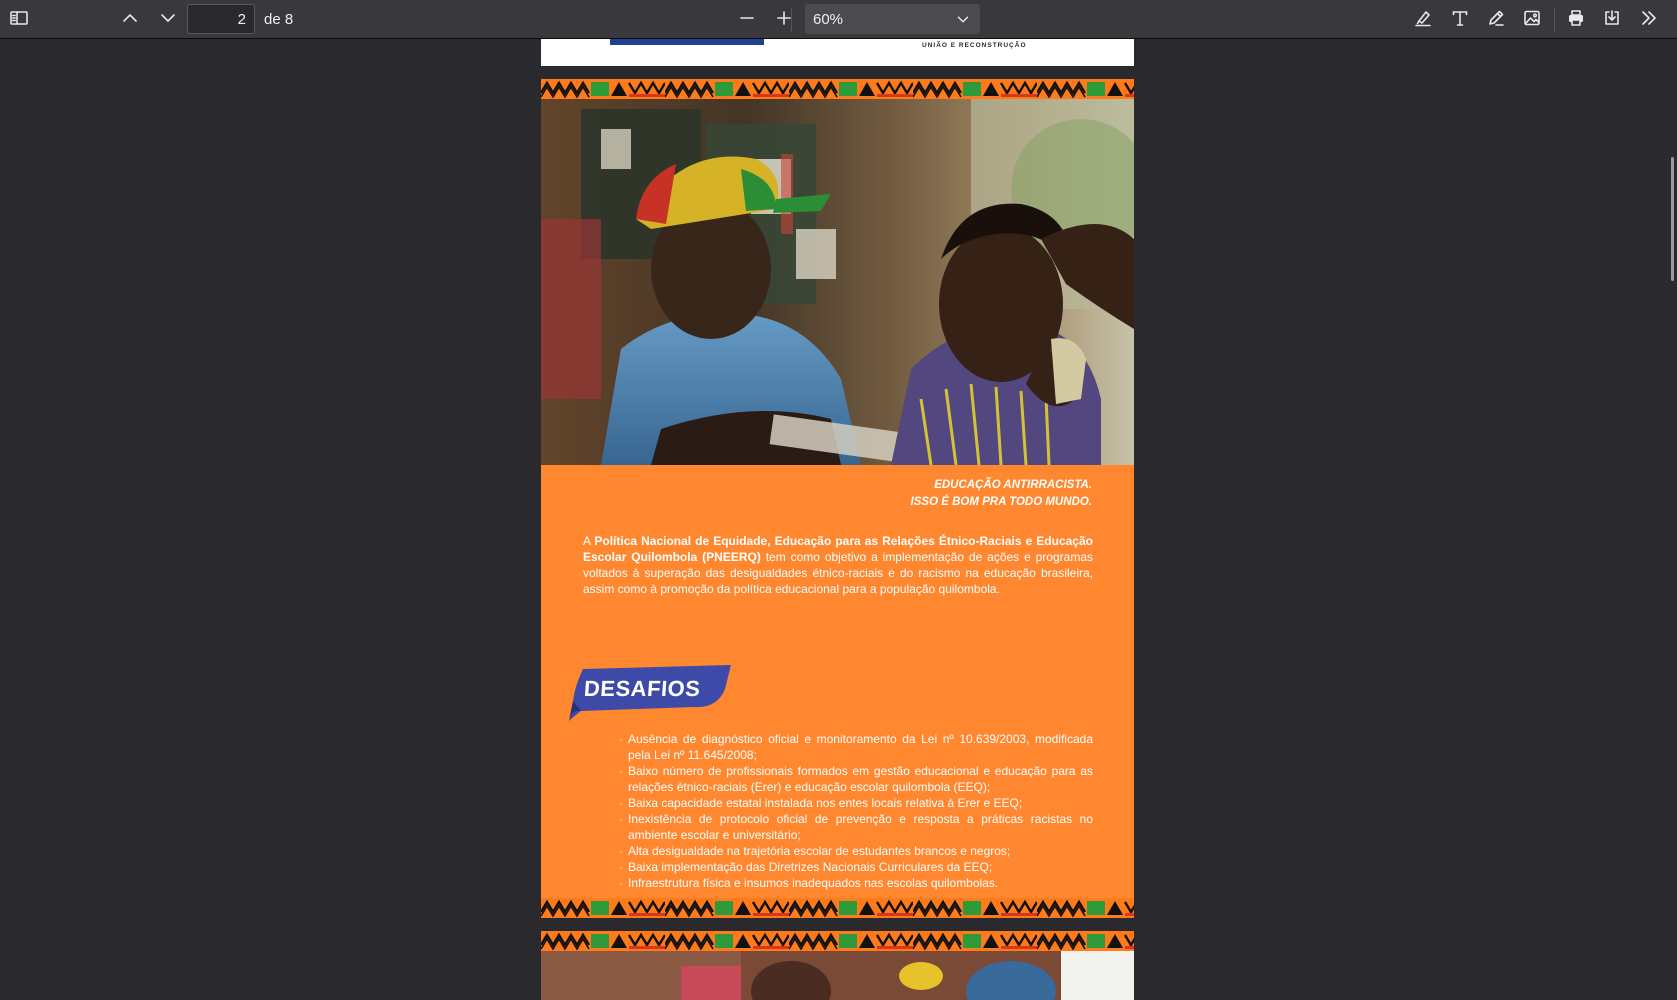 The height and width of the screenshot is (1000, 1677). I want to click on zoom-out-button, so click(747, 20).